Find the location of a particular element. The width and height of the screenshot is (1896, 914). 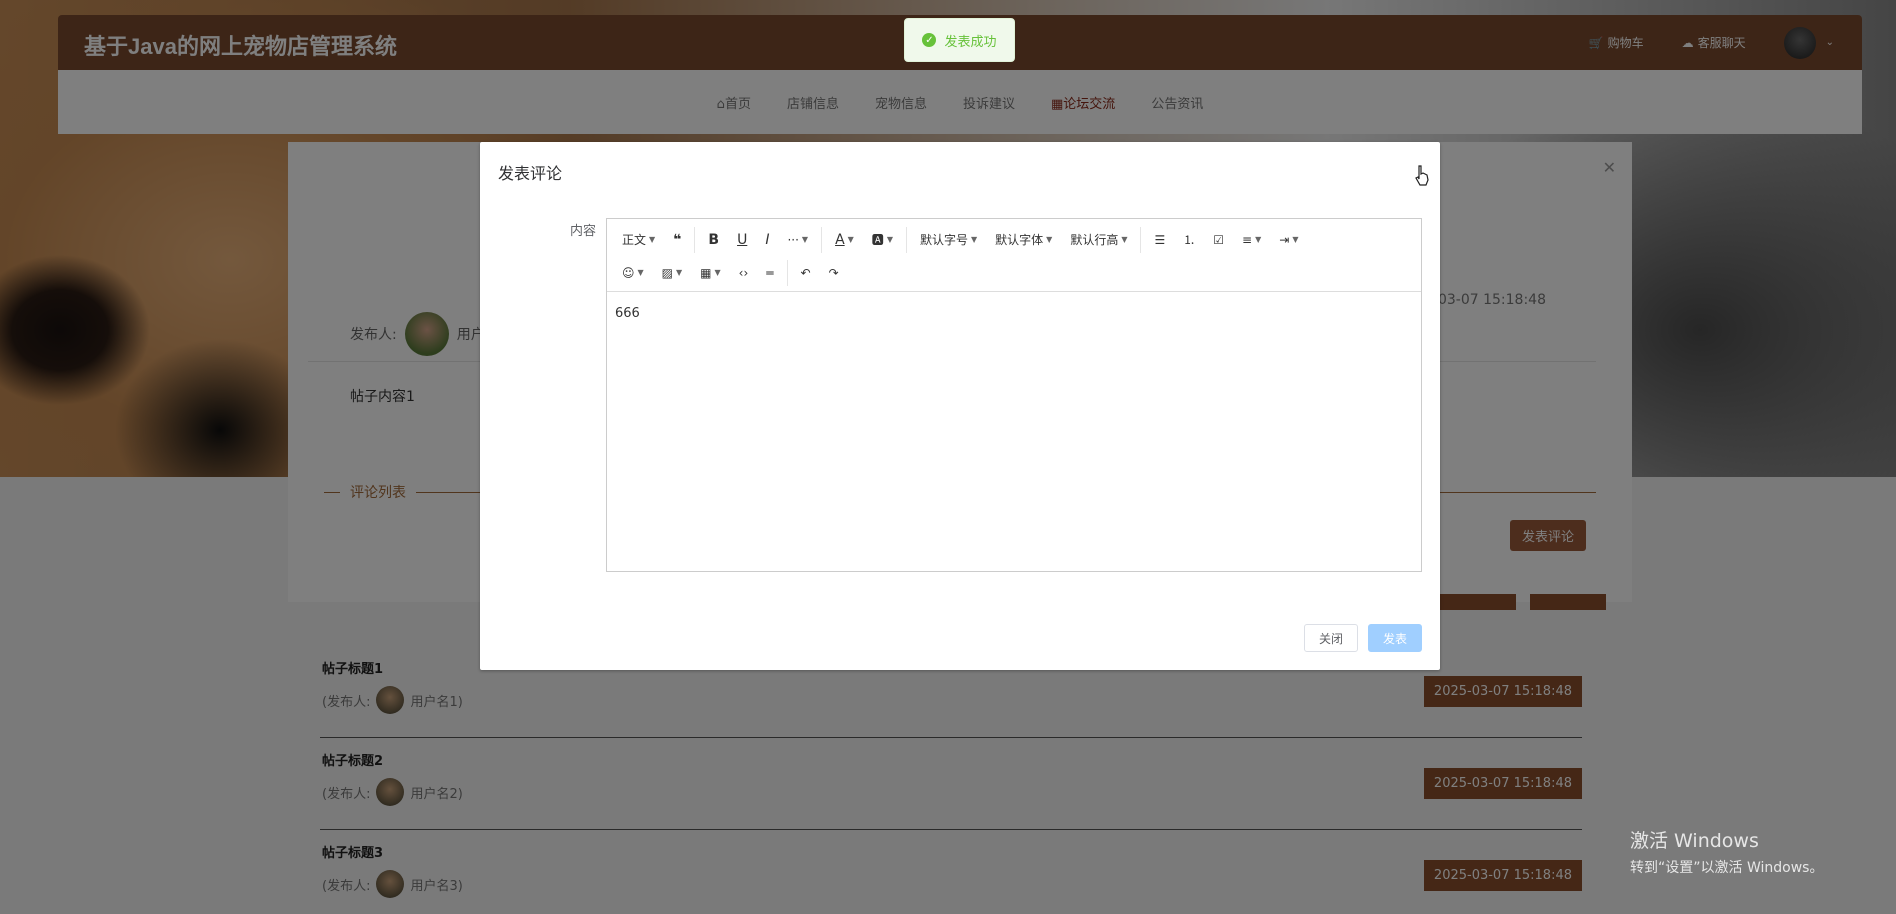

more-icon: ··· ▼ is located at coordinates (797, 240).